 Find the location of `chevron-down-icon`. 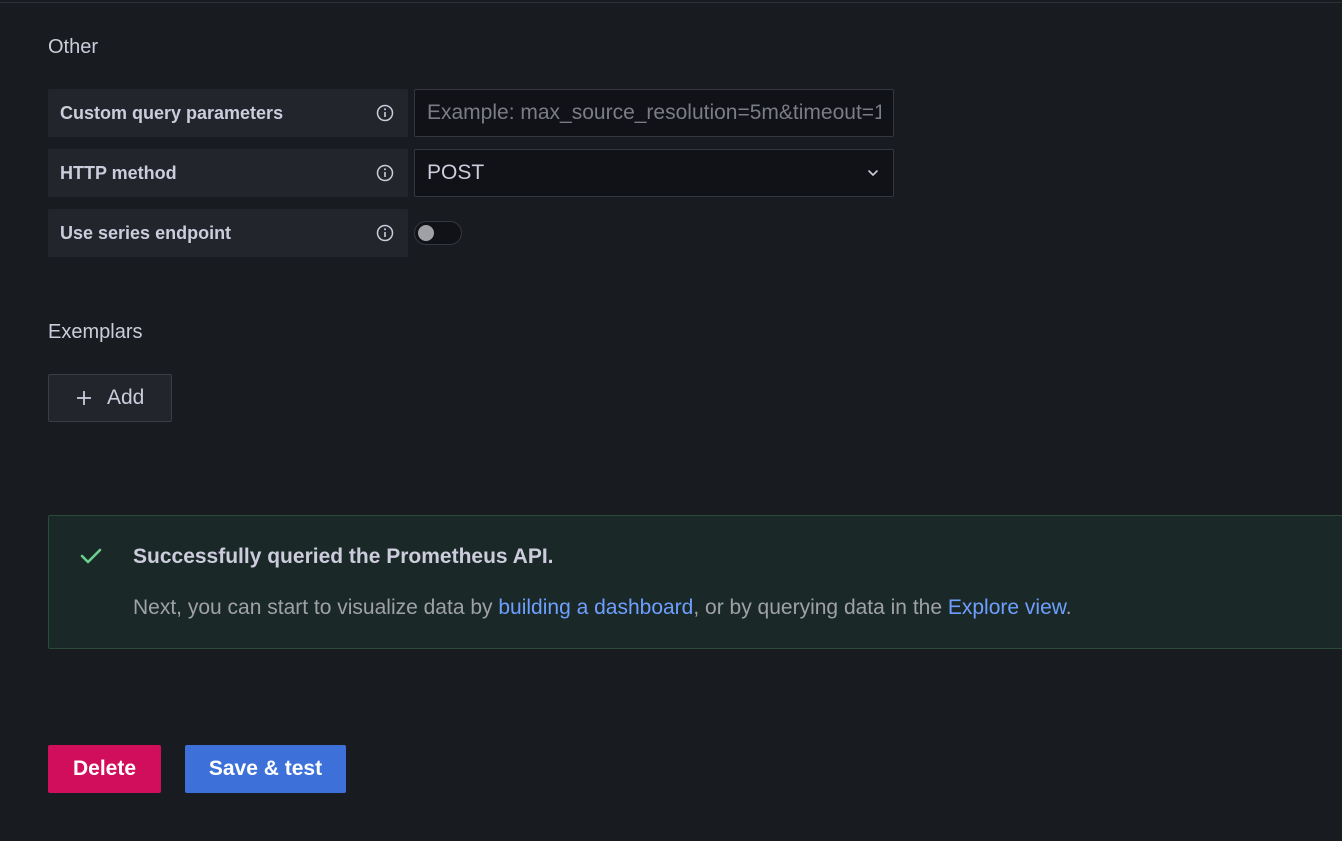

chevron-down-icon is located at coordinates (873, 173).